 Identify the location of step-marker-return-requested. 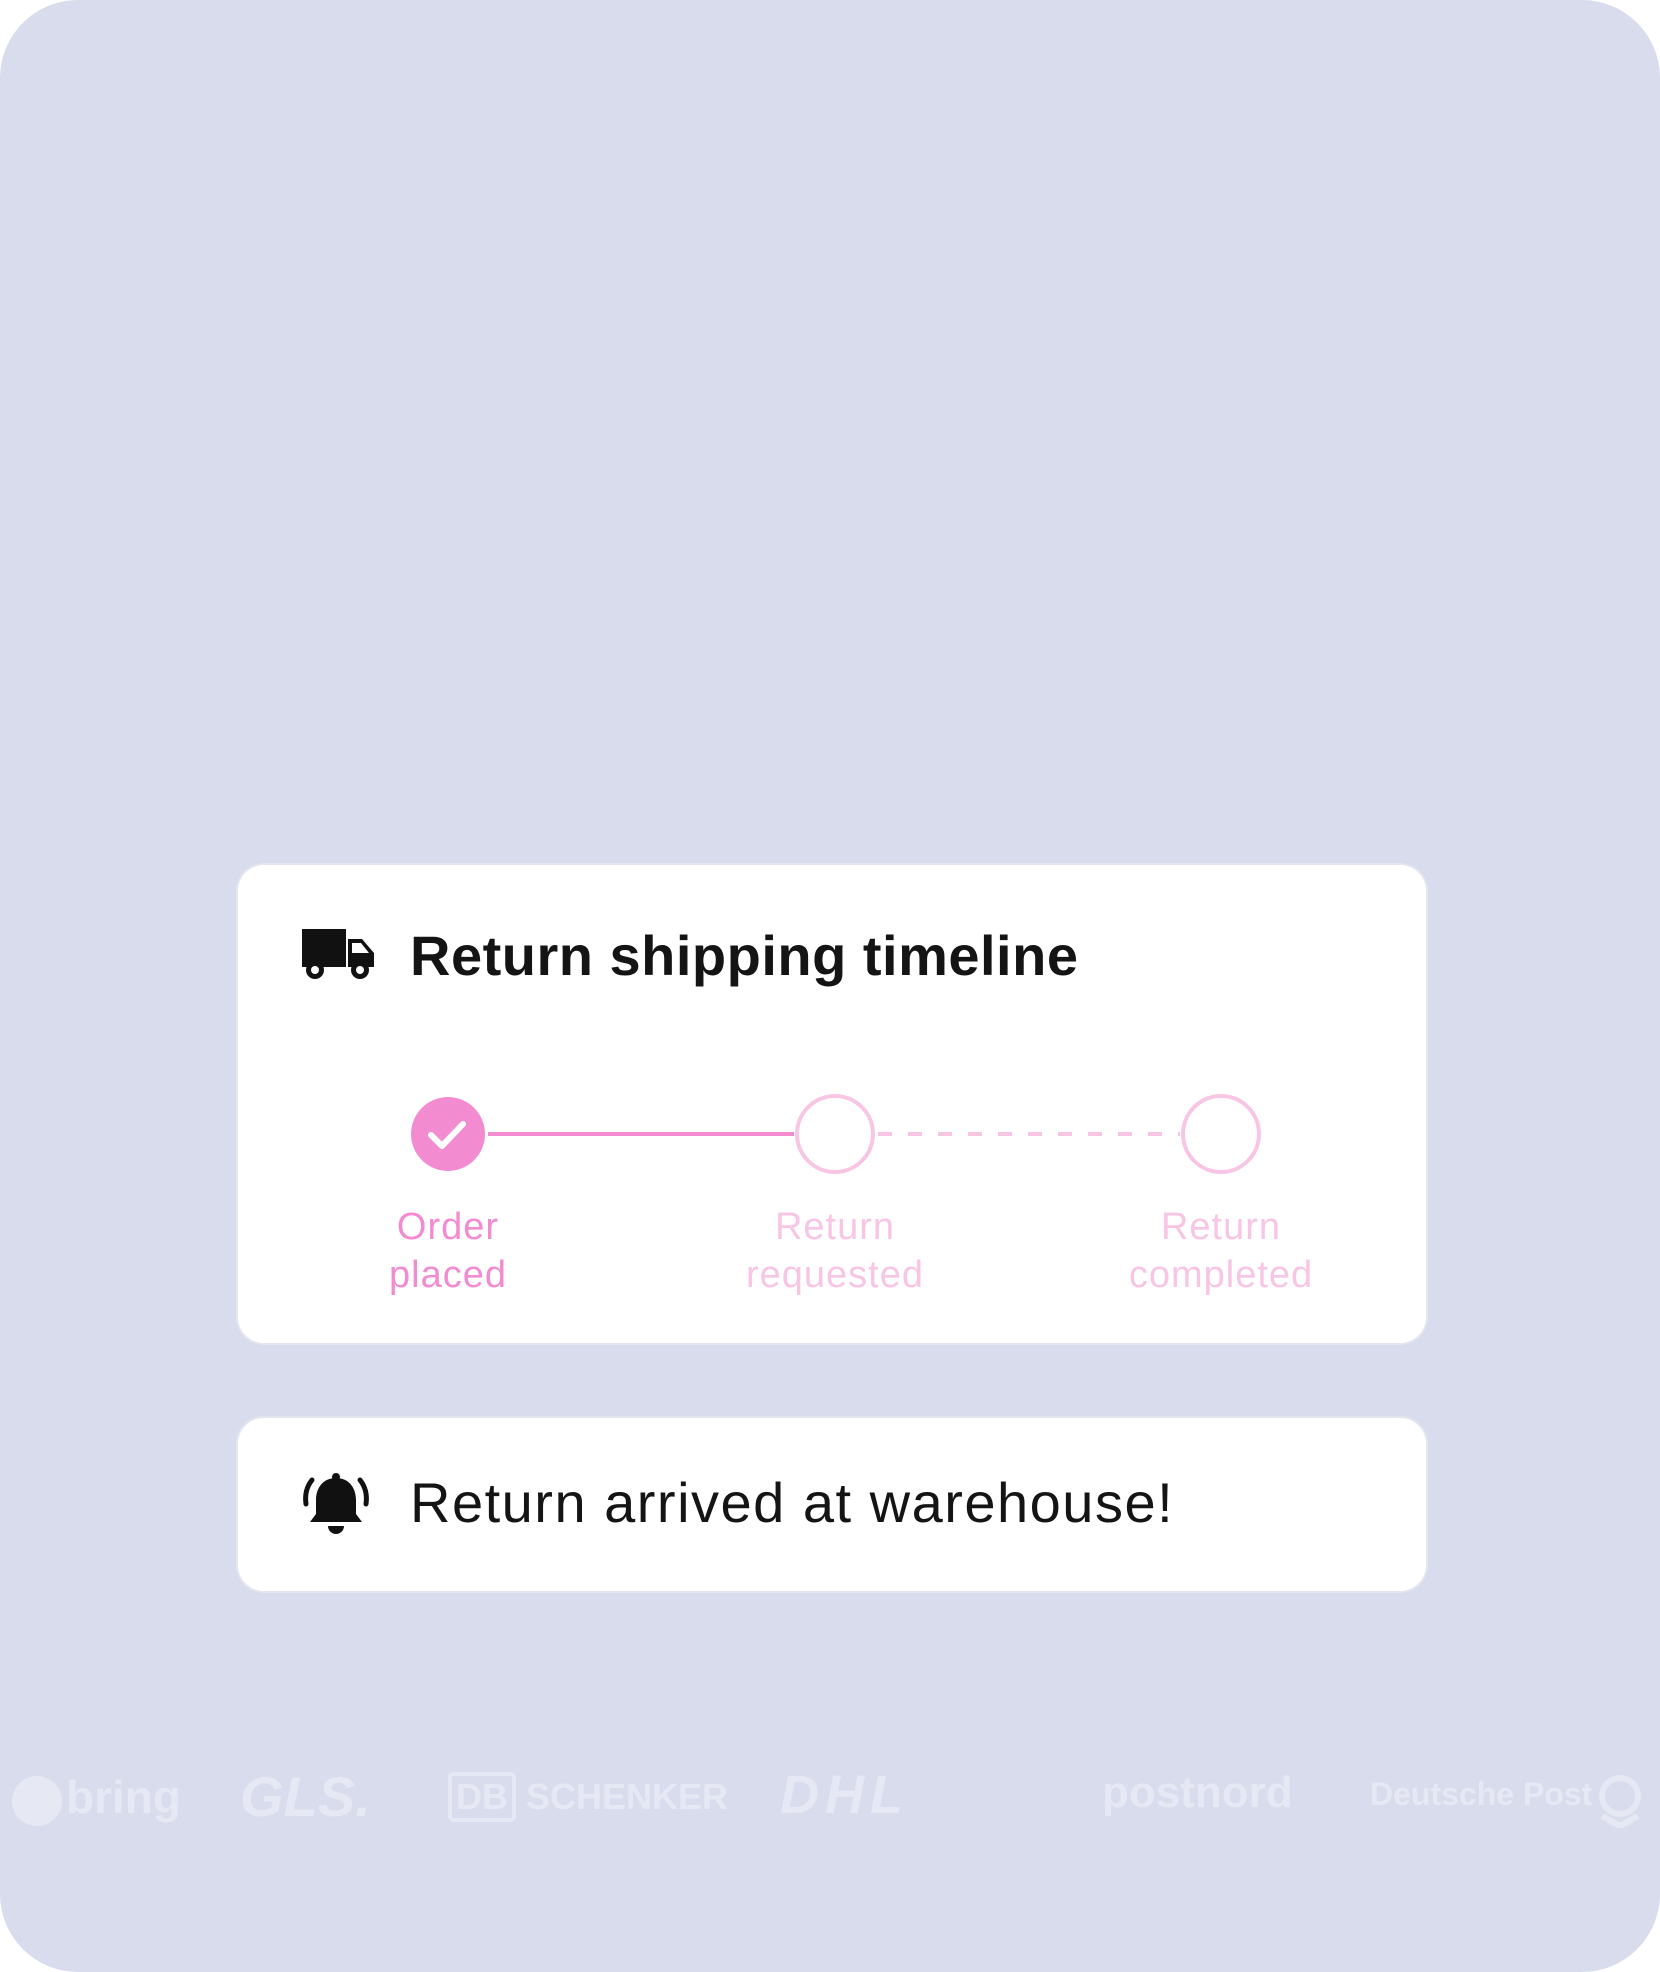
(835, 1134).